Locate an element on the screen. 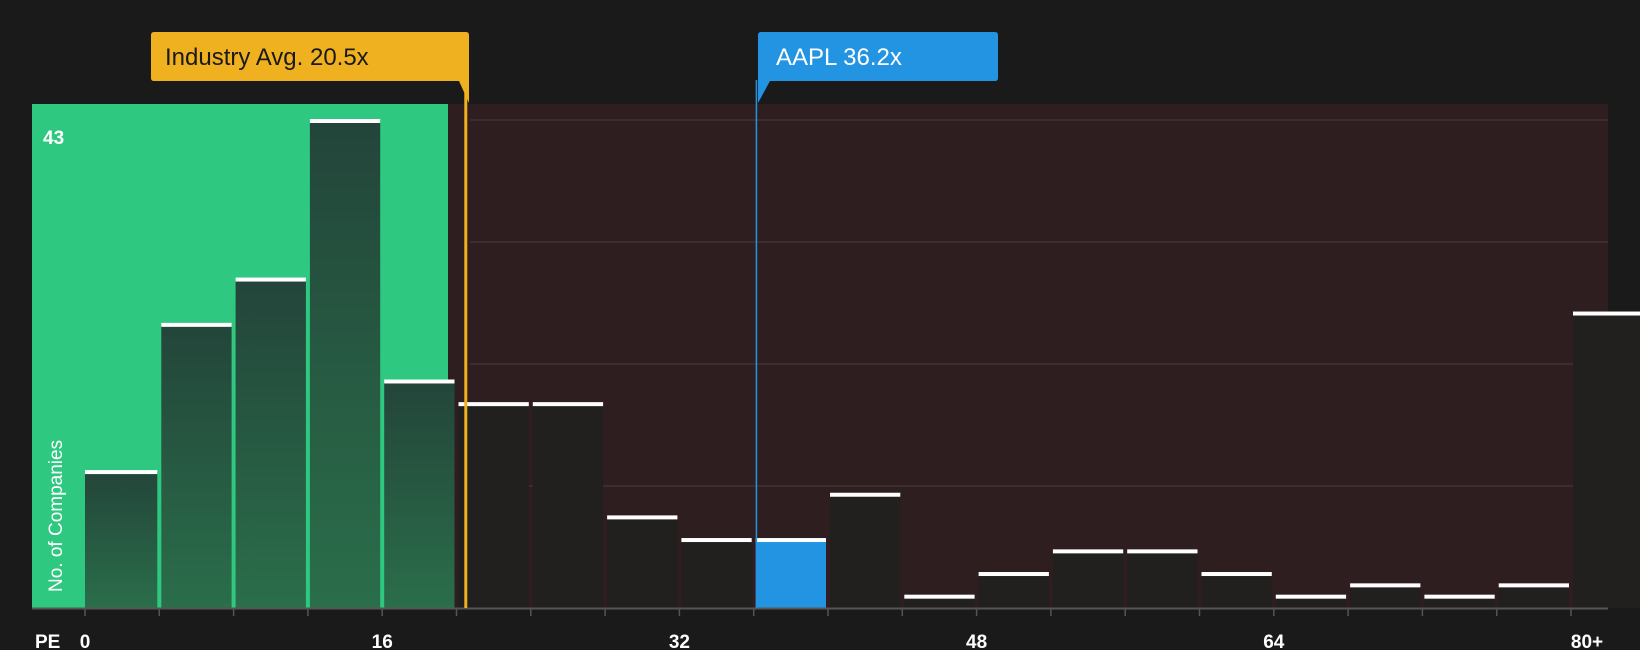  x-tick-label: 32 is located at coordinates (679, 641).